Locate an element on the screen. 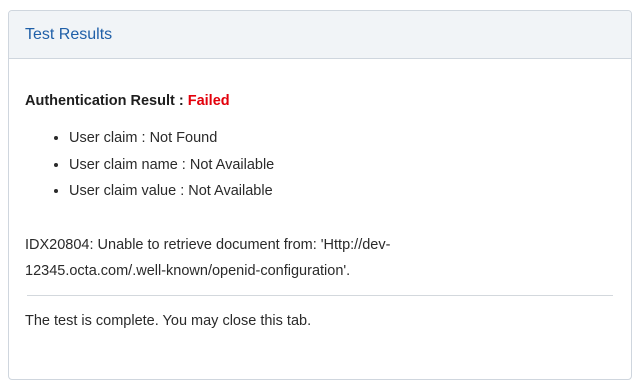 This screenshot has width=639, height=384. authentication-result-label: Authentication Result : is located at coordinates (104, 101).